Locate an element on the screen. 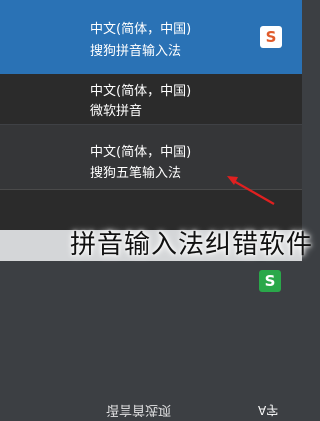 Image resolution: width=320 pixels, height=421 pixels. sogou-wubi-icon: S is located at coordinates (270, 281).